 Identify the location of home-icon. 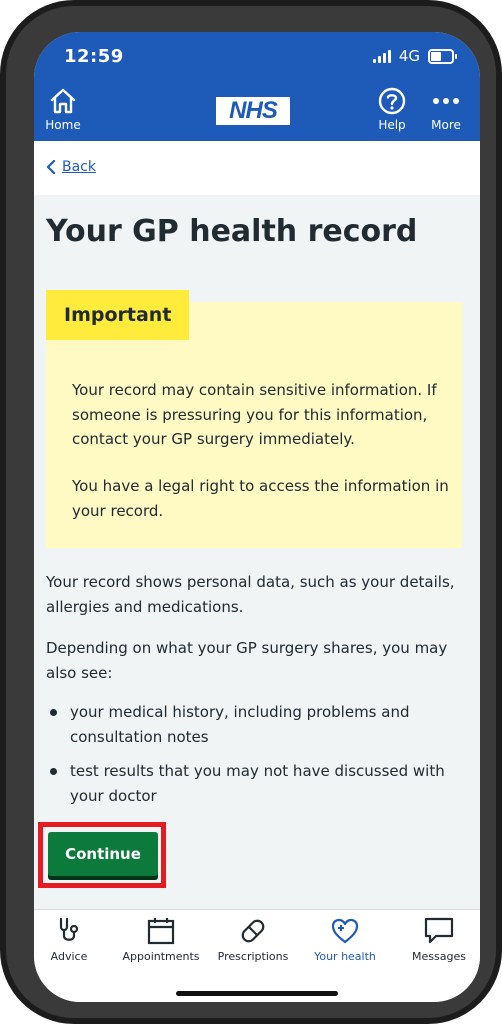
(63, 101).